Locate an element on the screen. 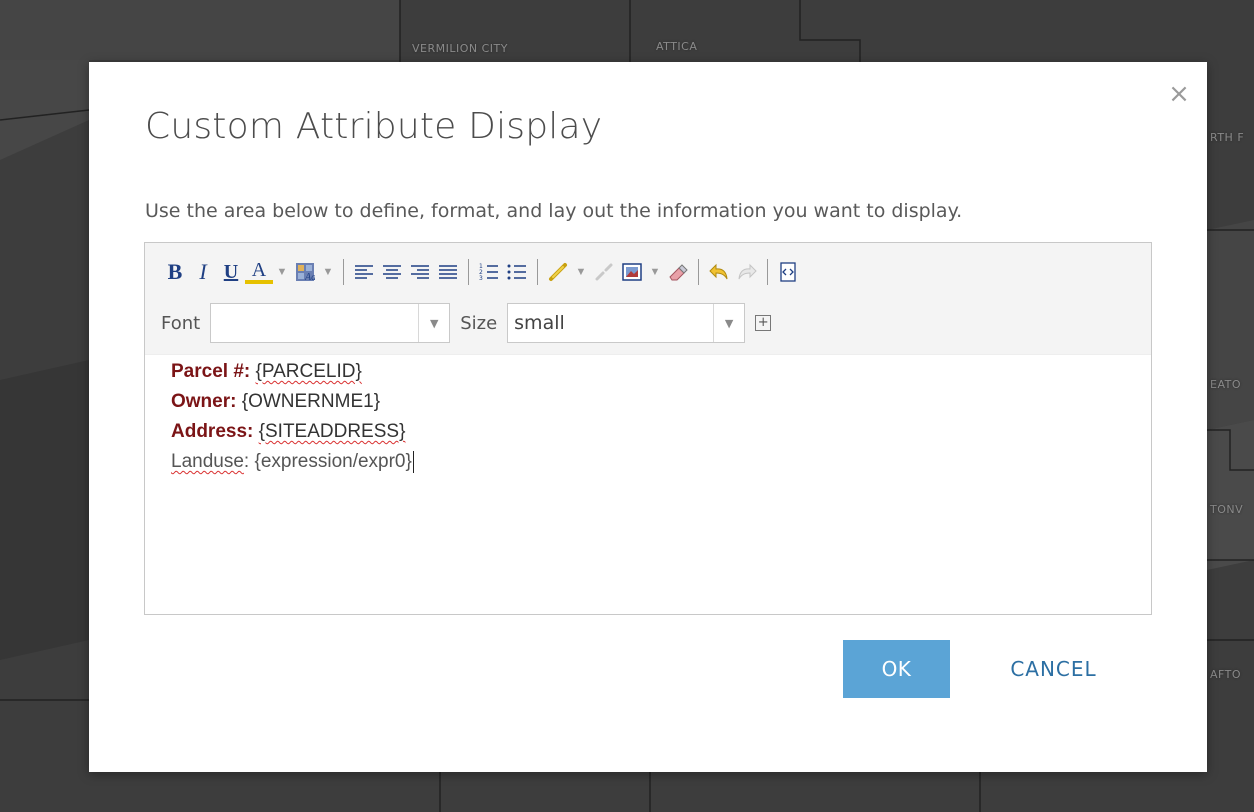 This screenshot has width=1254, height=812. dialog-title: Custom Attribute Display is located at coordinates (374, 126).